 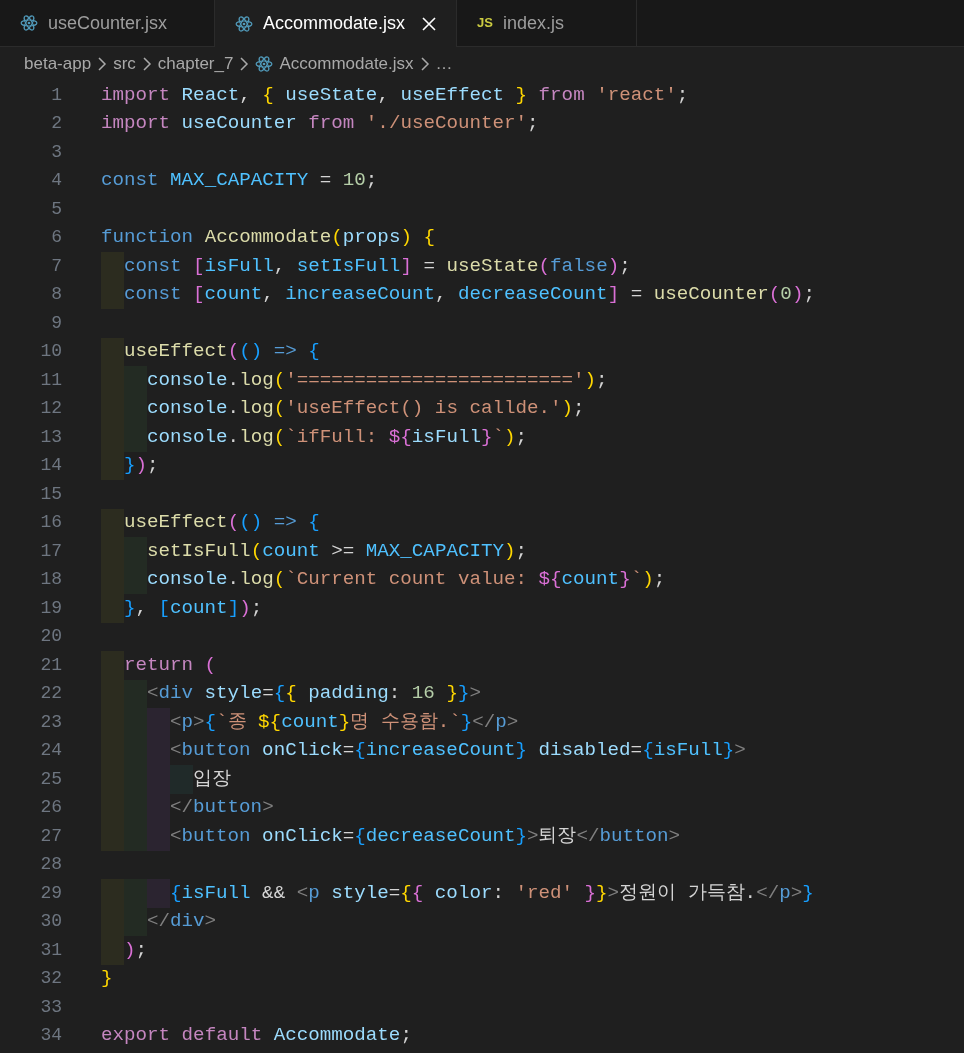 I want to click on code-line: console.log(`ifFull: ${isFull}`);, so click(x=337, y=437).